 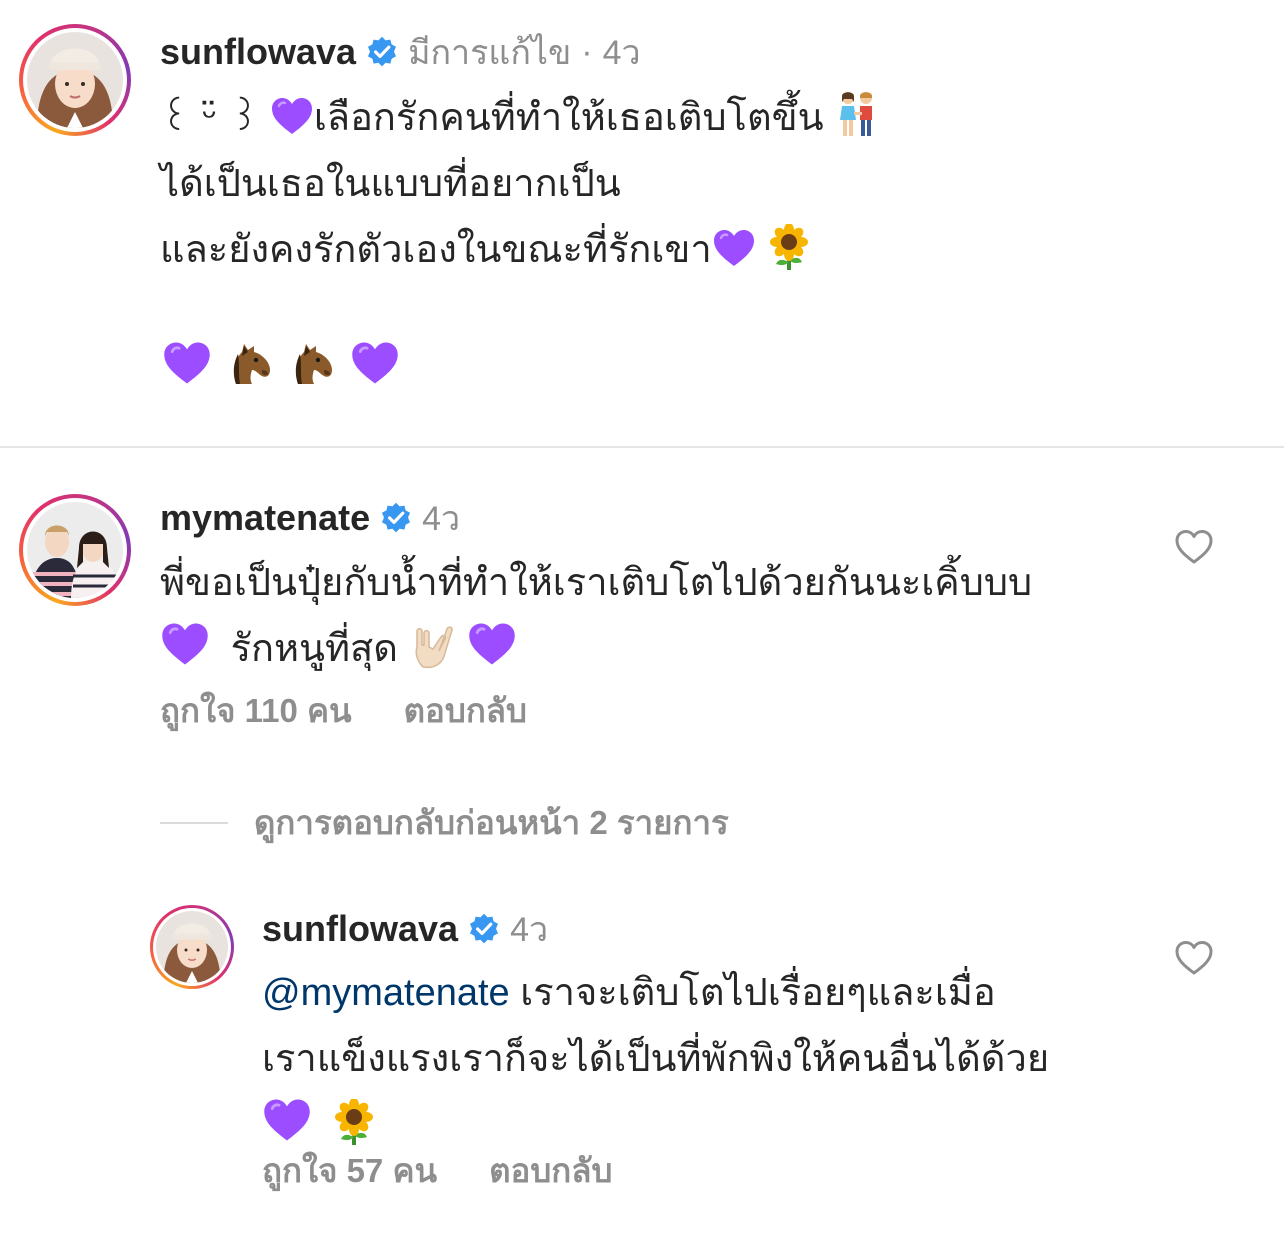 I want to click on comment2-header: mymatenate 4ว, so click(x=310, y=518).